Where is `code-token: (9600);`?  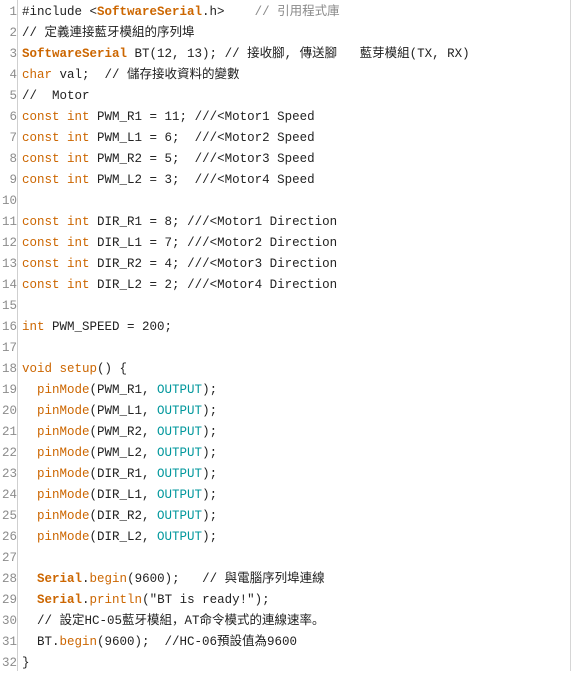
code-token: (9600); is located at coordinates (165, 579).